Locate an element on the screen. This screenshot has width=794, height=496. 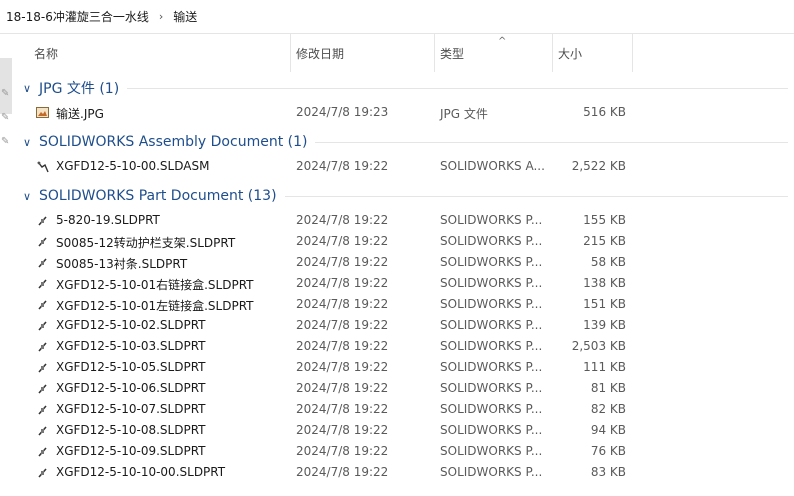
column-header-date: 修改日期 is located at coordinates (362, 53).